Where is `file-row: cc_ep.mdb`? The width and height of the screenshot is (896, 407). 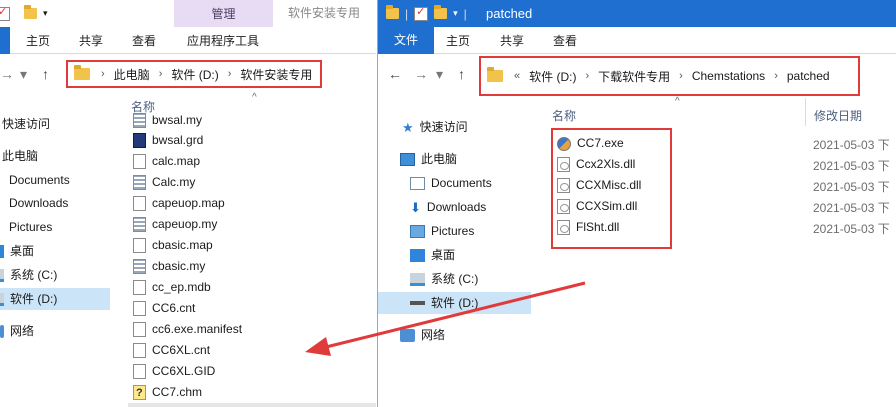 file-row: cc_ep.mdb is located at coordinates (172, 287).